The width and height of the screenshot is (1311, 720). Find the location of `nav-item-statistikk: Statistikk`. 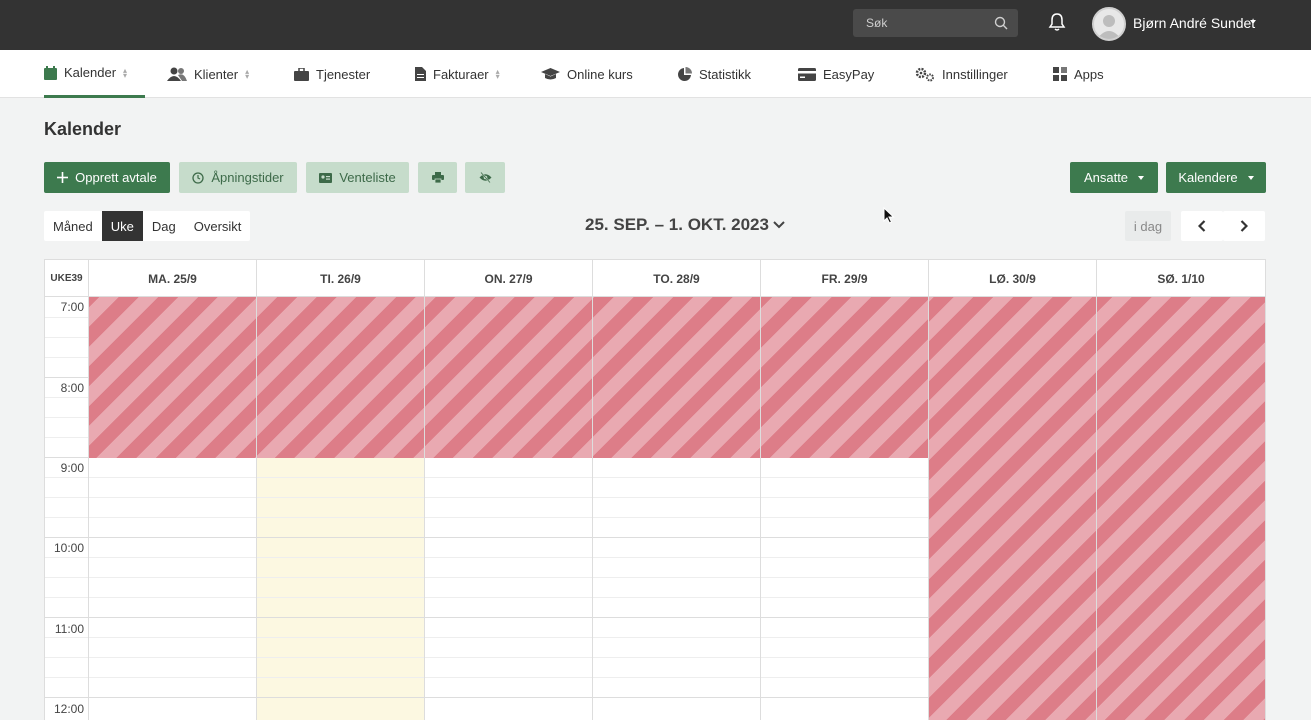

nav-item-statistikk: Statistikk is located at coordinates (714, 74).